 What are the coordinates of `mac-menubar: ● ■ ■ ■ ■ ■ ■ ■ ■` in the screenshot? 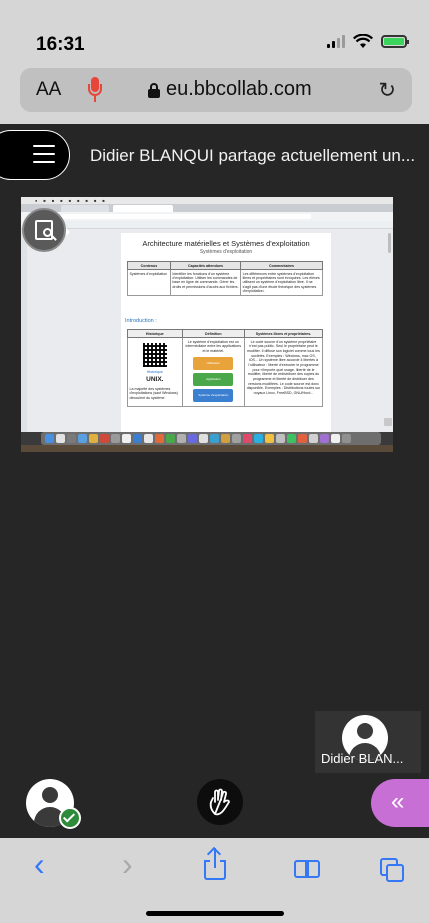 It's located at (207, 200).